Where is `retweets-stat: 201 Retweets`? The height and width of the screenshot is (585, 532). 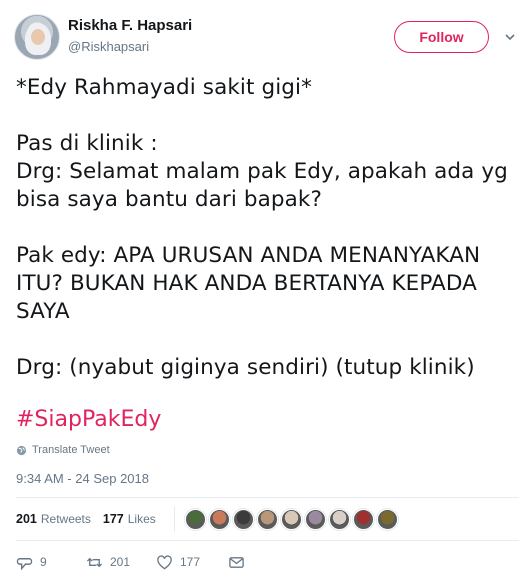 retweets-stat: 201 Retweets is located at coordinates (53, 519).